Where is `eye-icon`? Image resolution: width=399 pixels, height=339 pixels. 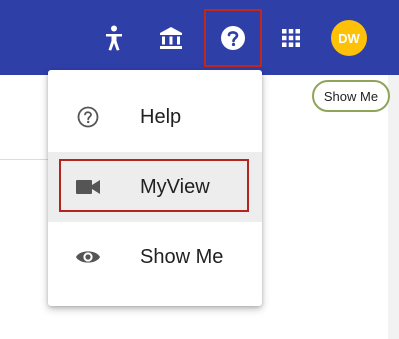
eye-icon is located at coordinates (88, 257).